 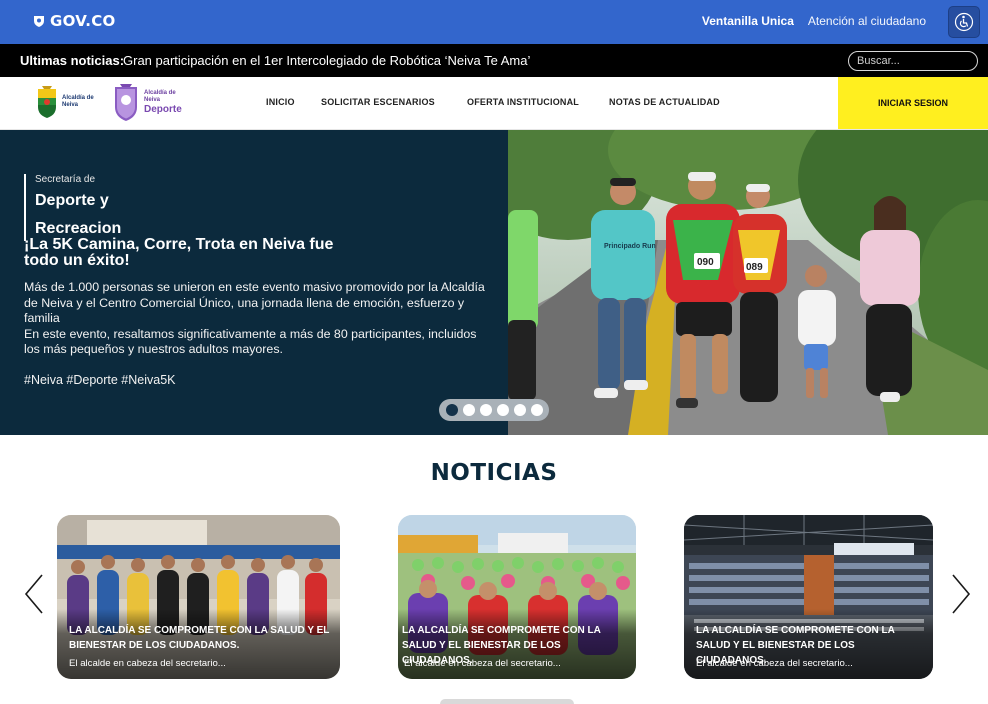 What do you see at coordinates (126, 102) in the screenshot?
I see `deporte-crest-icon` at bounding box center [126, 102].